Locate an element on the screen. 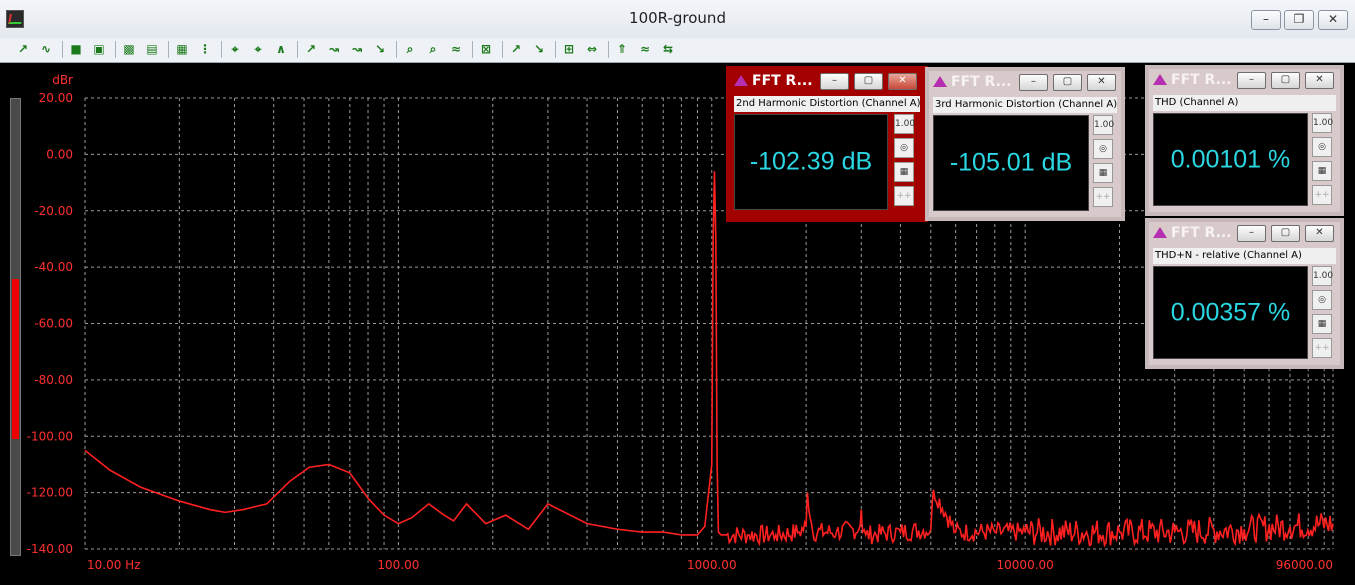  panel-caption: THD (Channel A) is located at coordinates (1244, 103).